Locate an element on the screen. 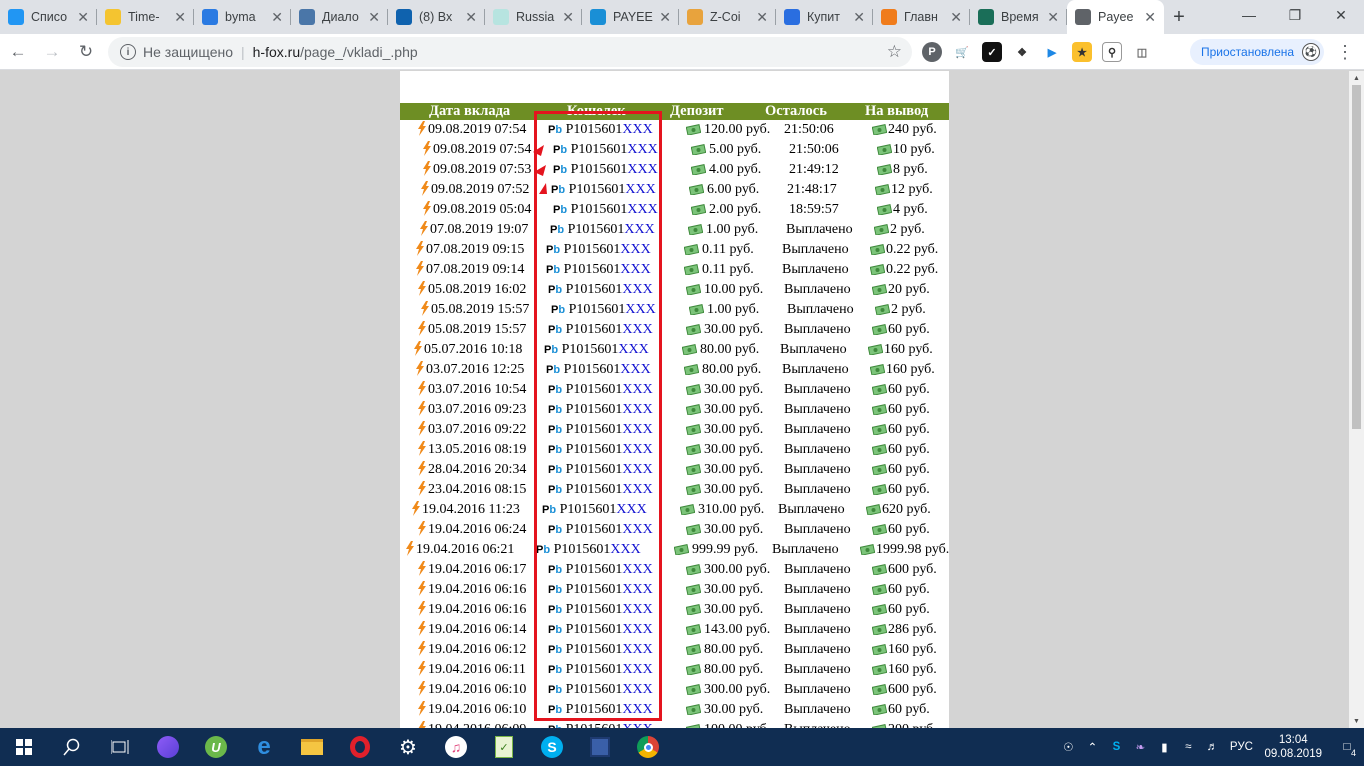  browser-tab: Купит ✕ is located at coordinates (824, 17).